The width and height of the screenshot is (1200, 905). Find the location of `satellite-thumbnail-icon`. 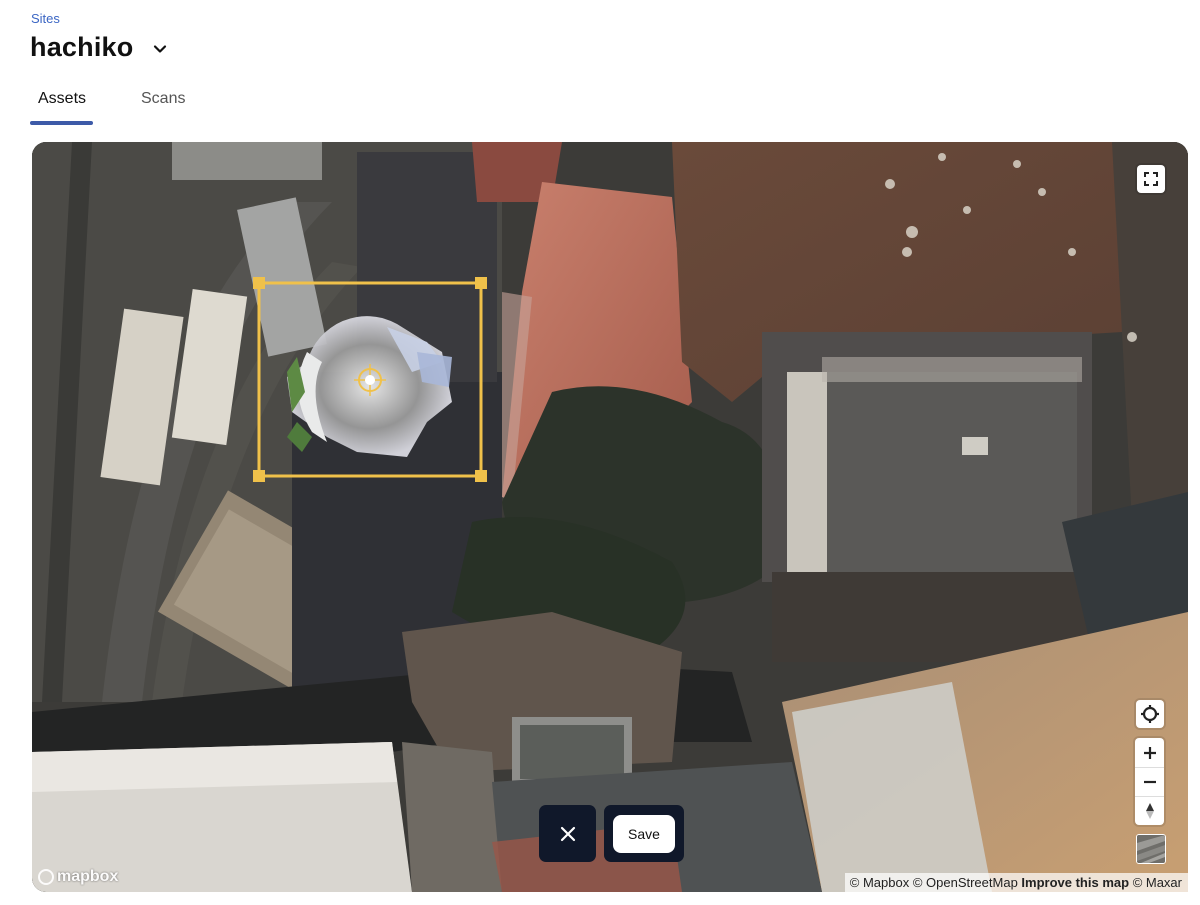

satellite-thumbnail-icon is located at coordinates (1151, 849).